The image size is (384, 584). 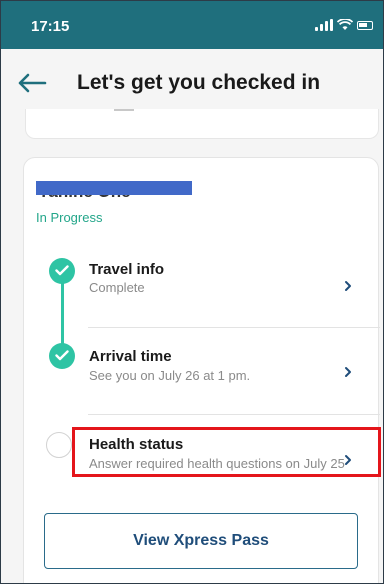 I want to click on battery-icon, so click(x=365, y=25).